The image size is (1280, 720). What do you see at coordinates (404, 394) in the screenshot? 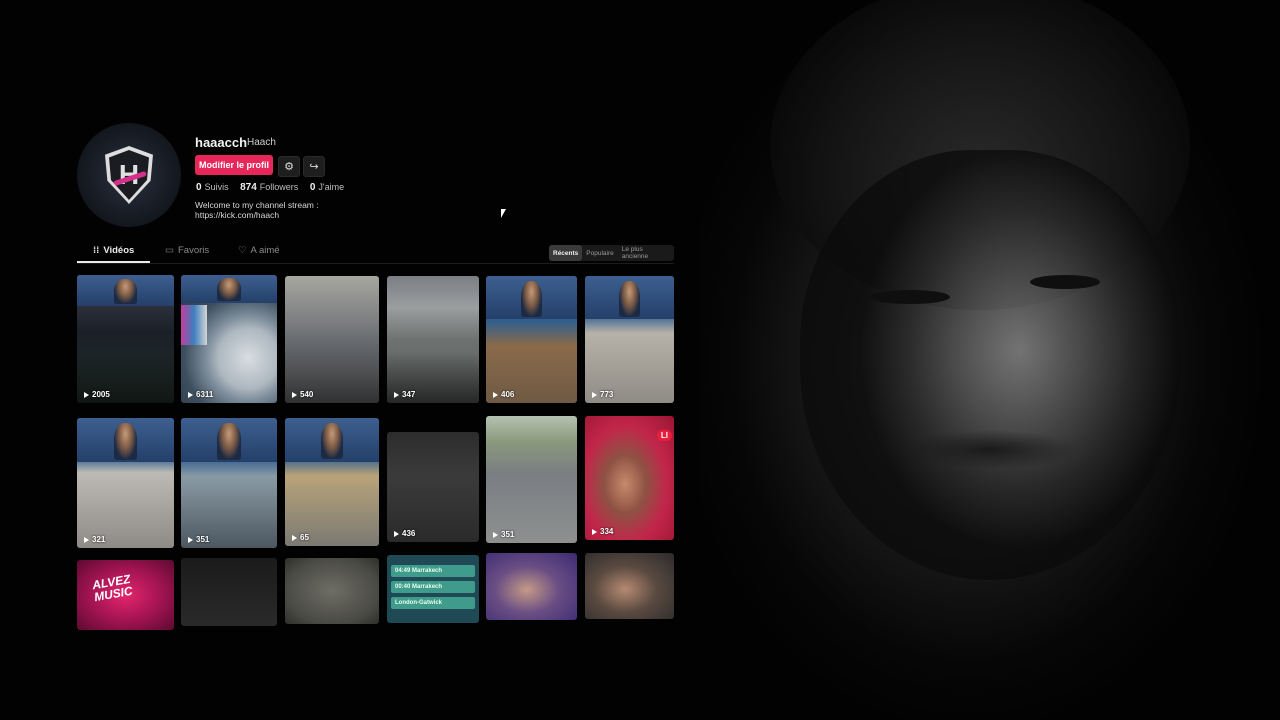
I see `view-count: 347` at bounding box center [404, 394].